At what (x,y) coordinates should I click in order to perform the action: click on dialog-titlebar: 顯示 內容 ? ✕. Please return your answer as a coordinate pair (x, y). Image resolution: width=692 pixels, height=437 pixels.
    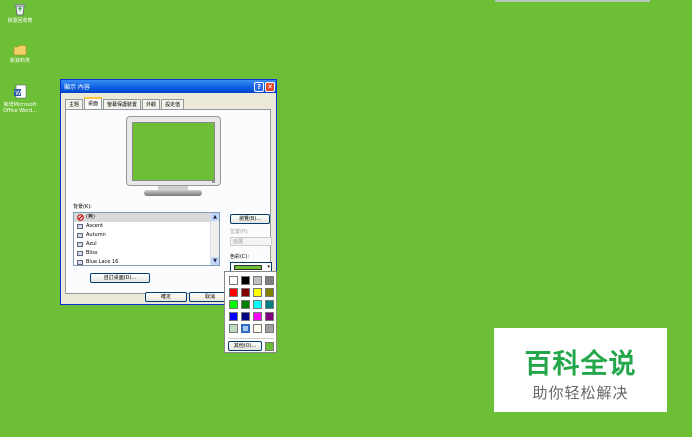
    Looking at the image, I should click on (168, 86).